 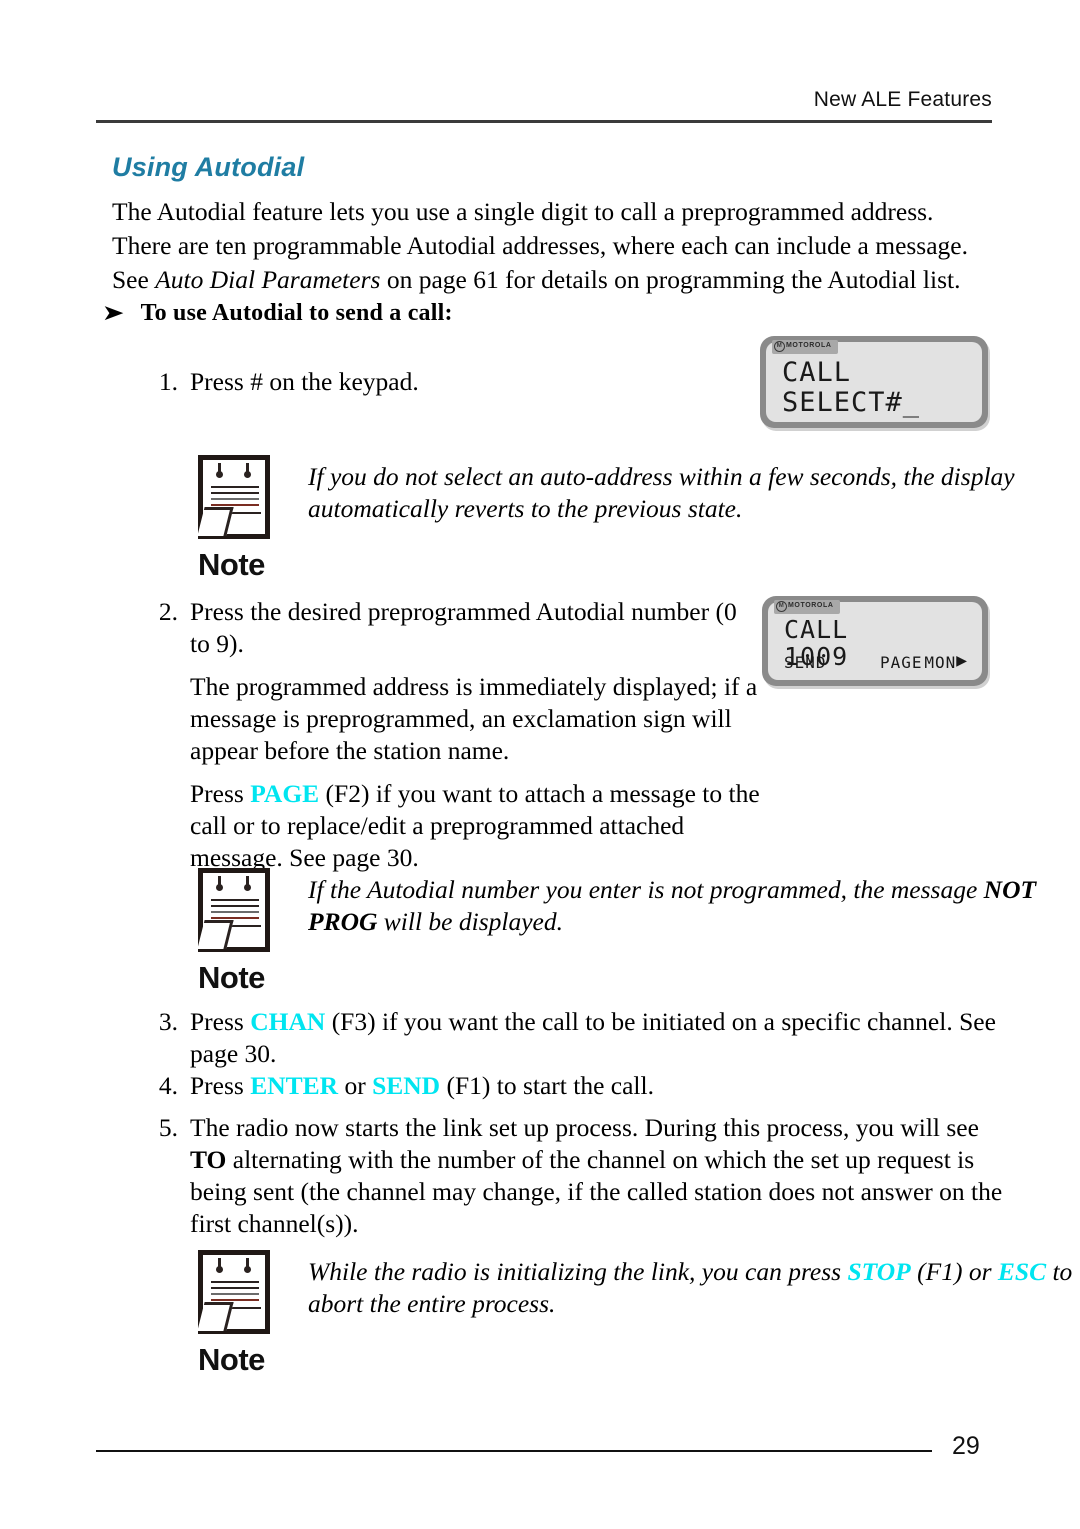 I want to click on softkey-esc-reference: ESC, so click(x=1022, y=1271).